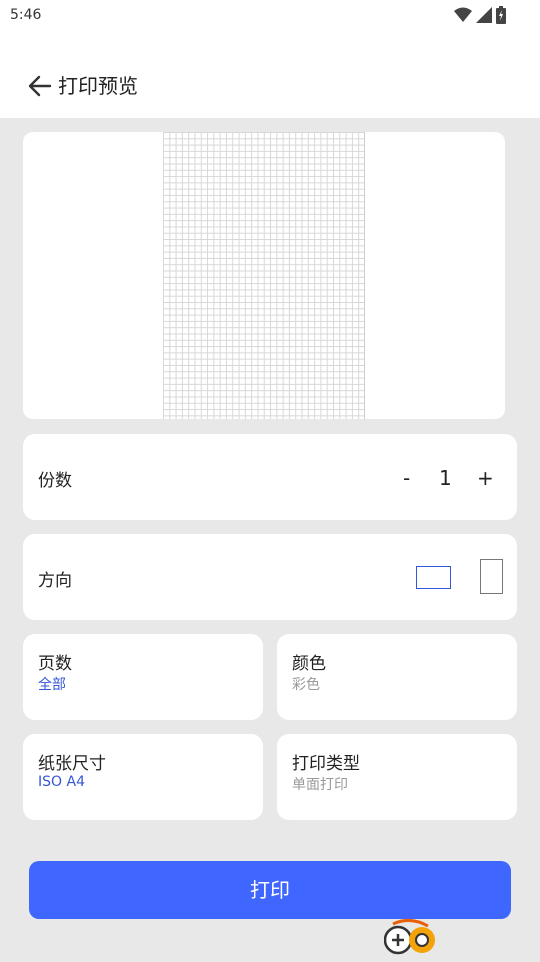 Image resolution: width=540 pixels, height=962 pixels. I want to click on battery-icon, so click(501, 17).